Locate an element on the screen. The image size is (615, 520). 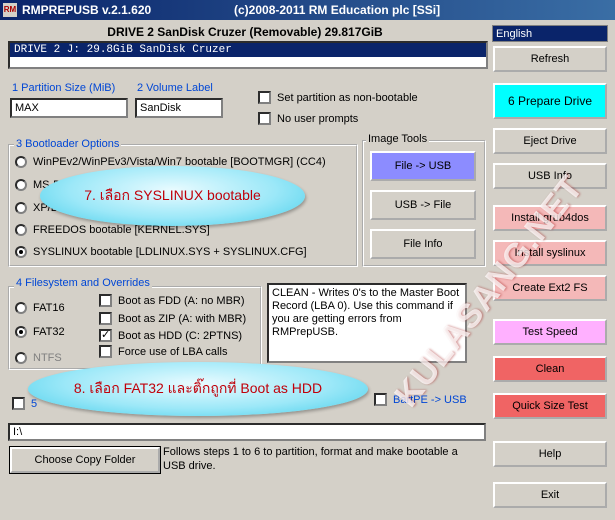
copy-files-option: 5 is located at coordinates (24, 403).